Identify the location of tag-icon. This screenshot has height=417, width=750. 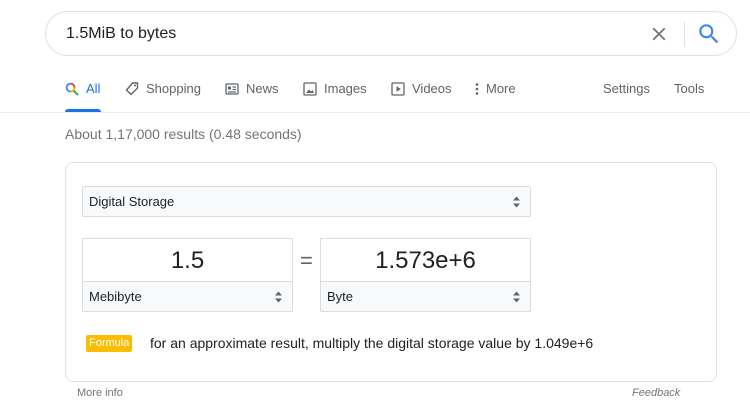
(132, 89).